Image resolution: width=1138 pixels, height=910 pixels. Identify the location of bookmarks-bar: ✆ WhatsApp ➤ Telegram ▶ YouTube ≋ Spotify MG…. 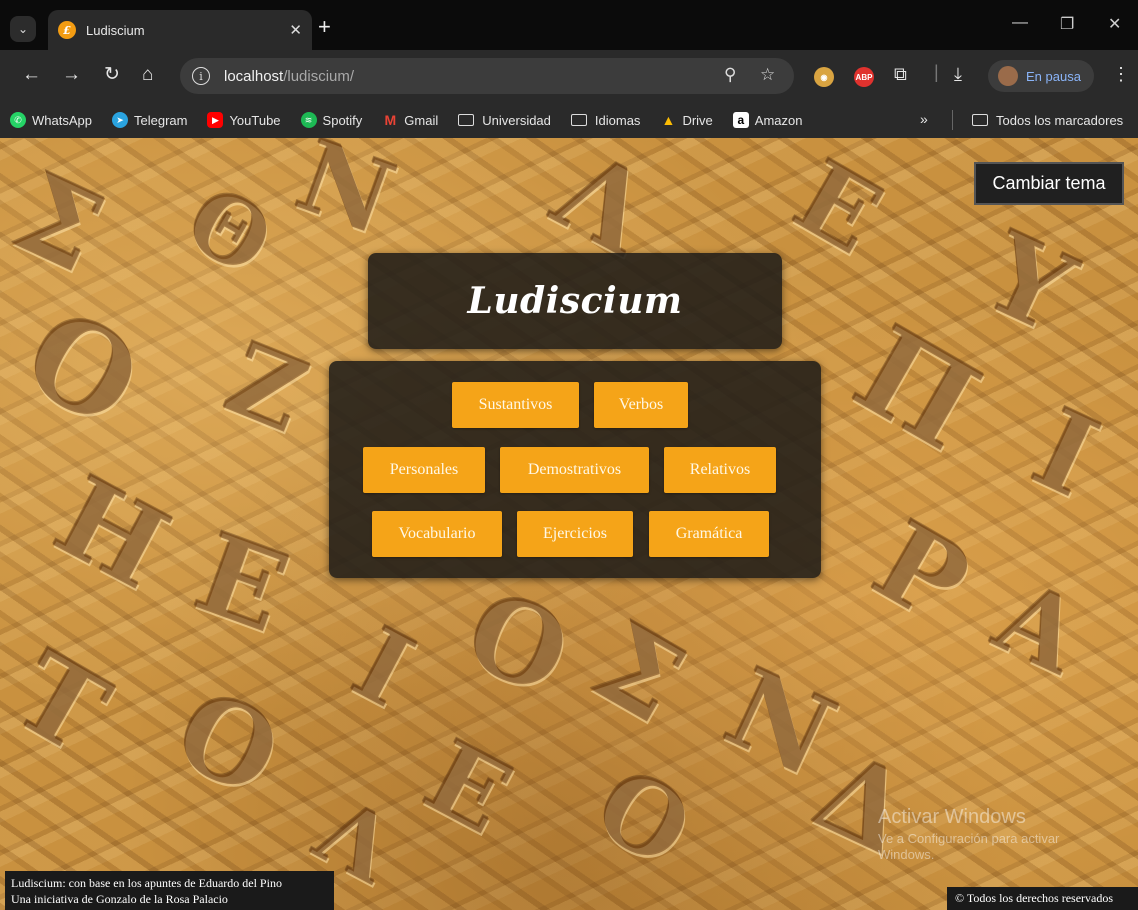
(569, 120).